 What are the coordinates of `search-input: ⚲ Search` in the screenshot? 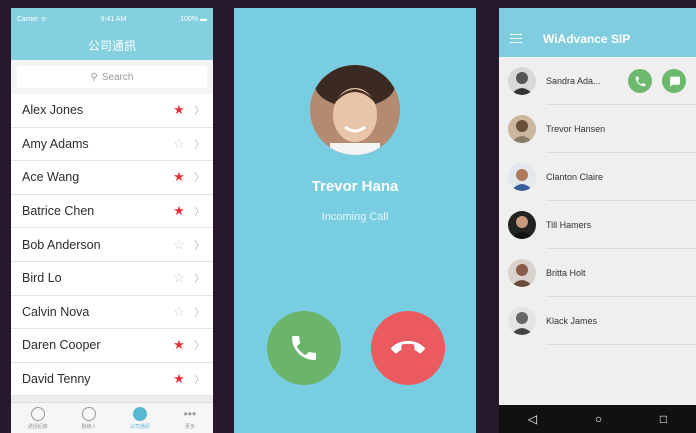 It's located at (112, 77).